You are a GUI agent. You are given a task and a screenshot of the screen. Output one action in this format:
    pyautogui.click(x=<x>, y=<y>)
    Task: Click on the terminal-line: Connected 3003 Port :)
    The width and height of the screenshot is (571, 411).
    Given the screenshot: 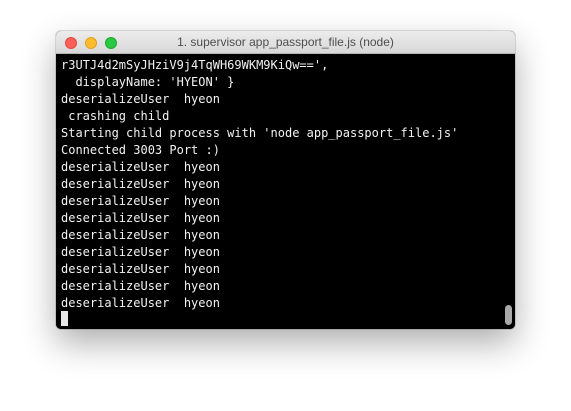 What is the action you would take?
    pyautogui.click(x=140, y=150)
    